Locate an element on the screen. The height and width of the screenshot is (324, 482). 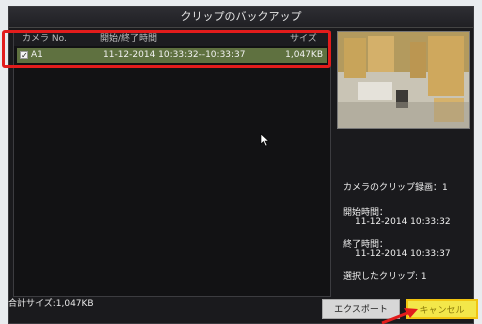
header-camera: カメラ No. is located at coordinates (44, 39).